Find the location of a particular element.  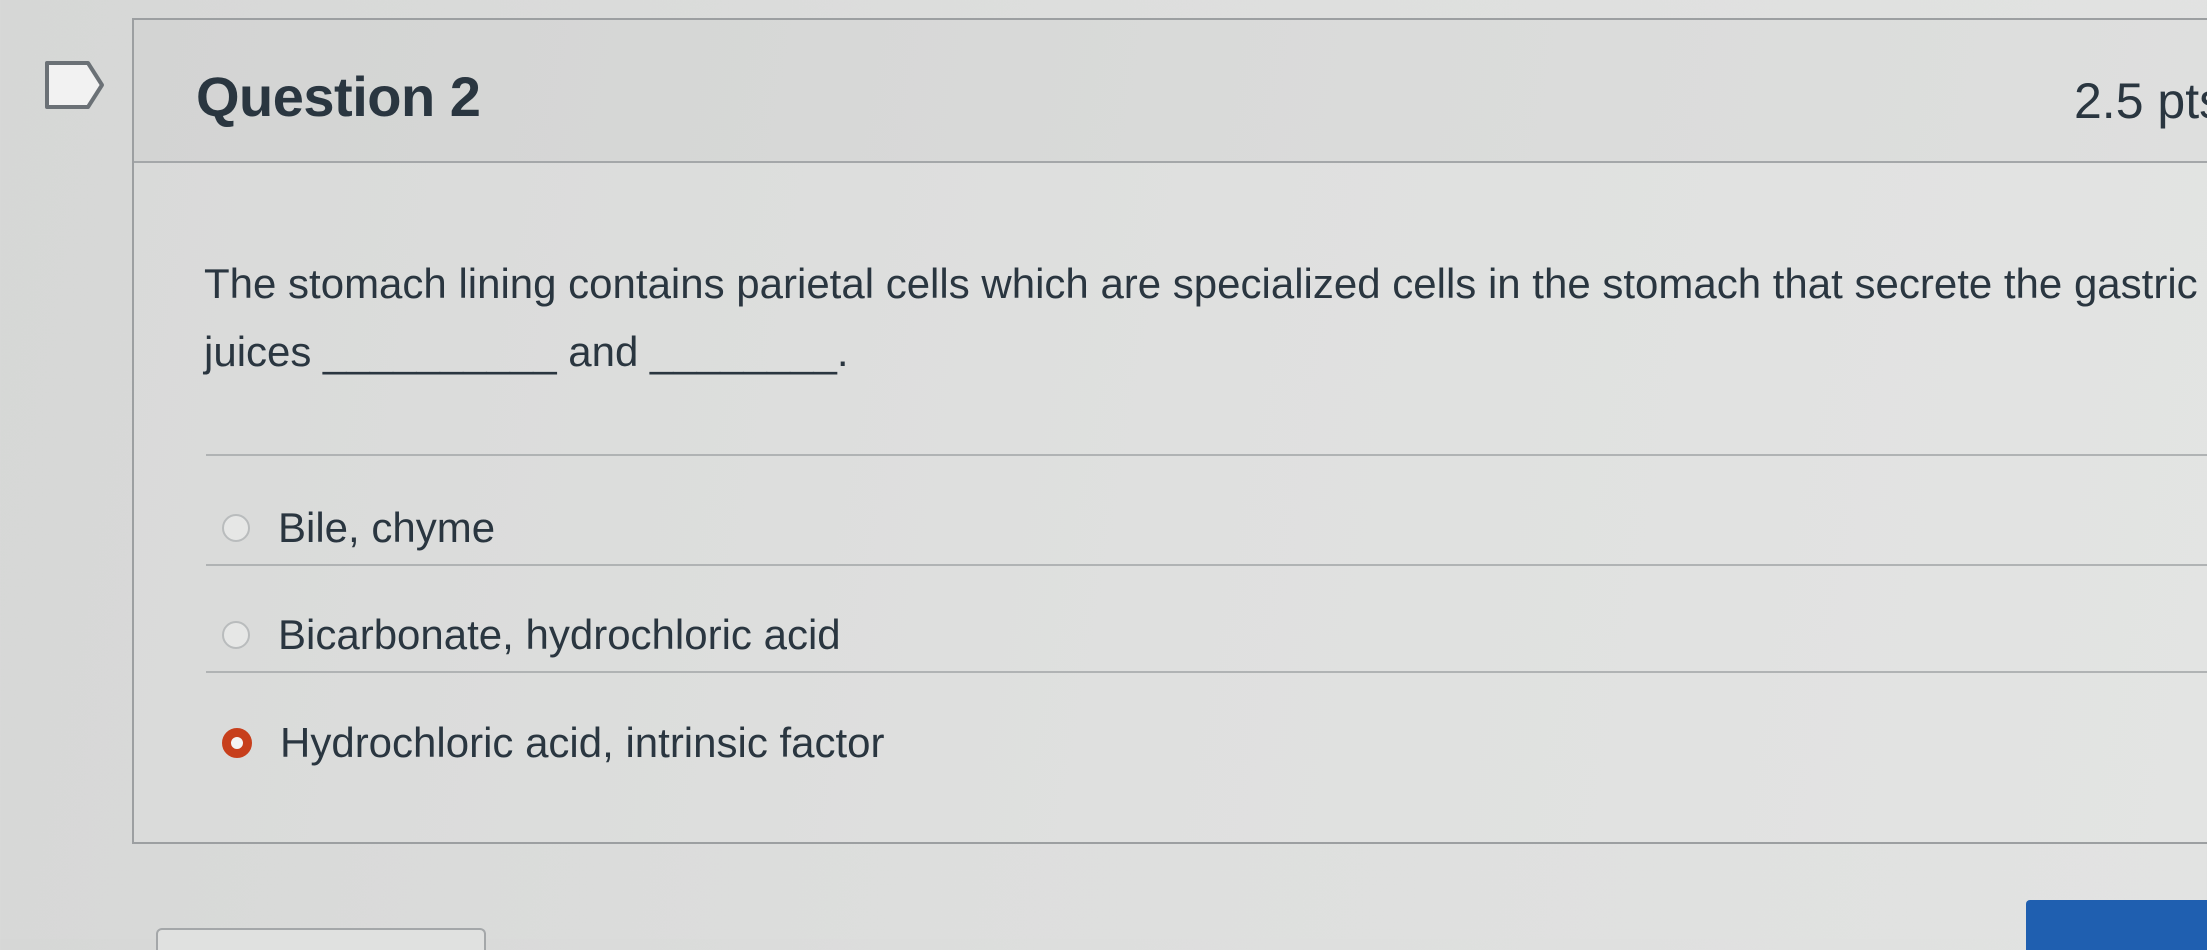

question-points: 2.5 pts is located at coordinates (2140, 101).